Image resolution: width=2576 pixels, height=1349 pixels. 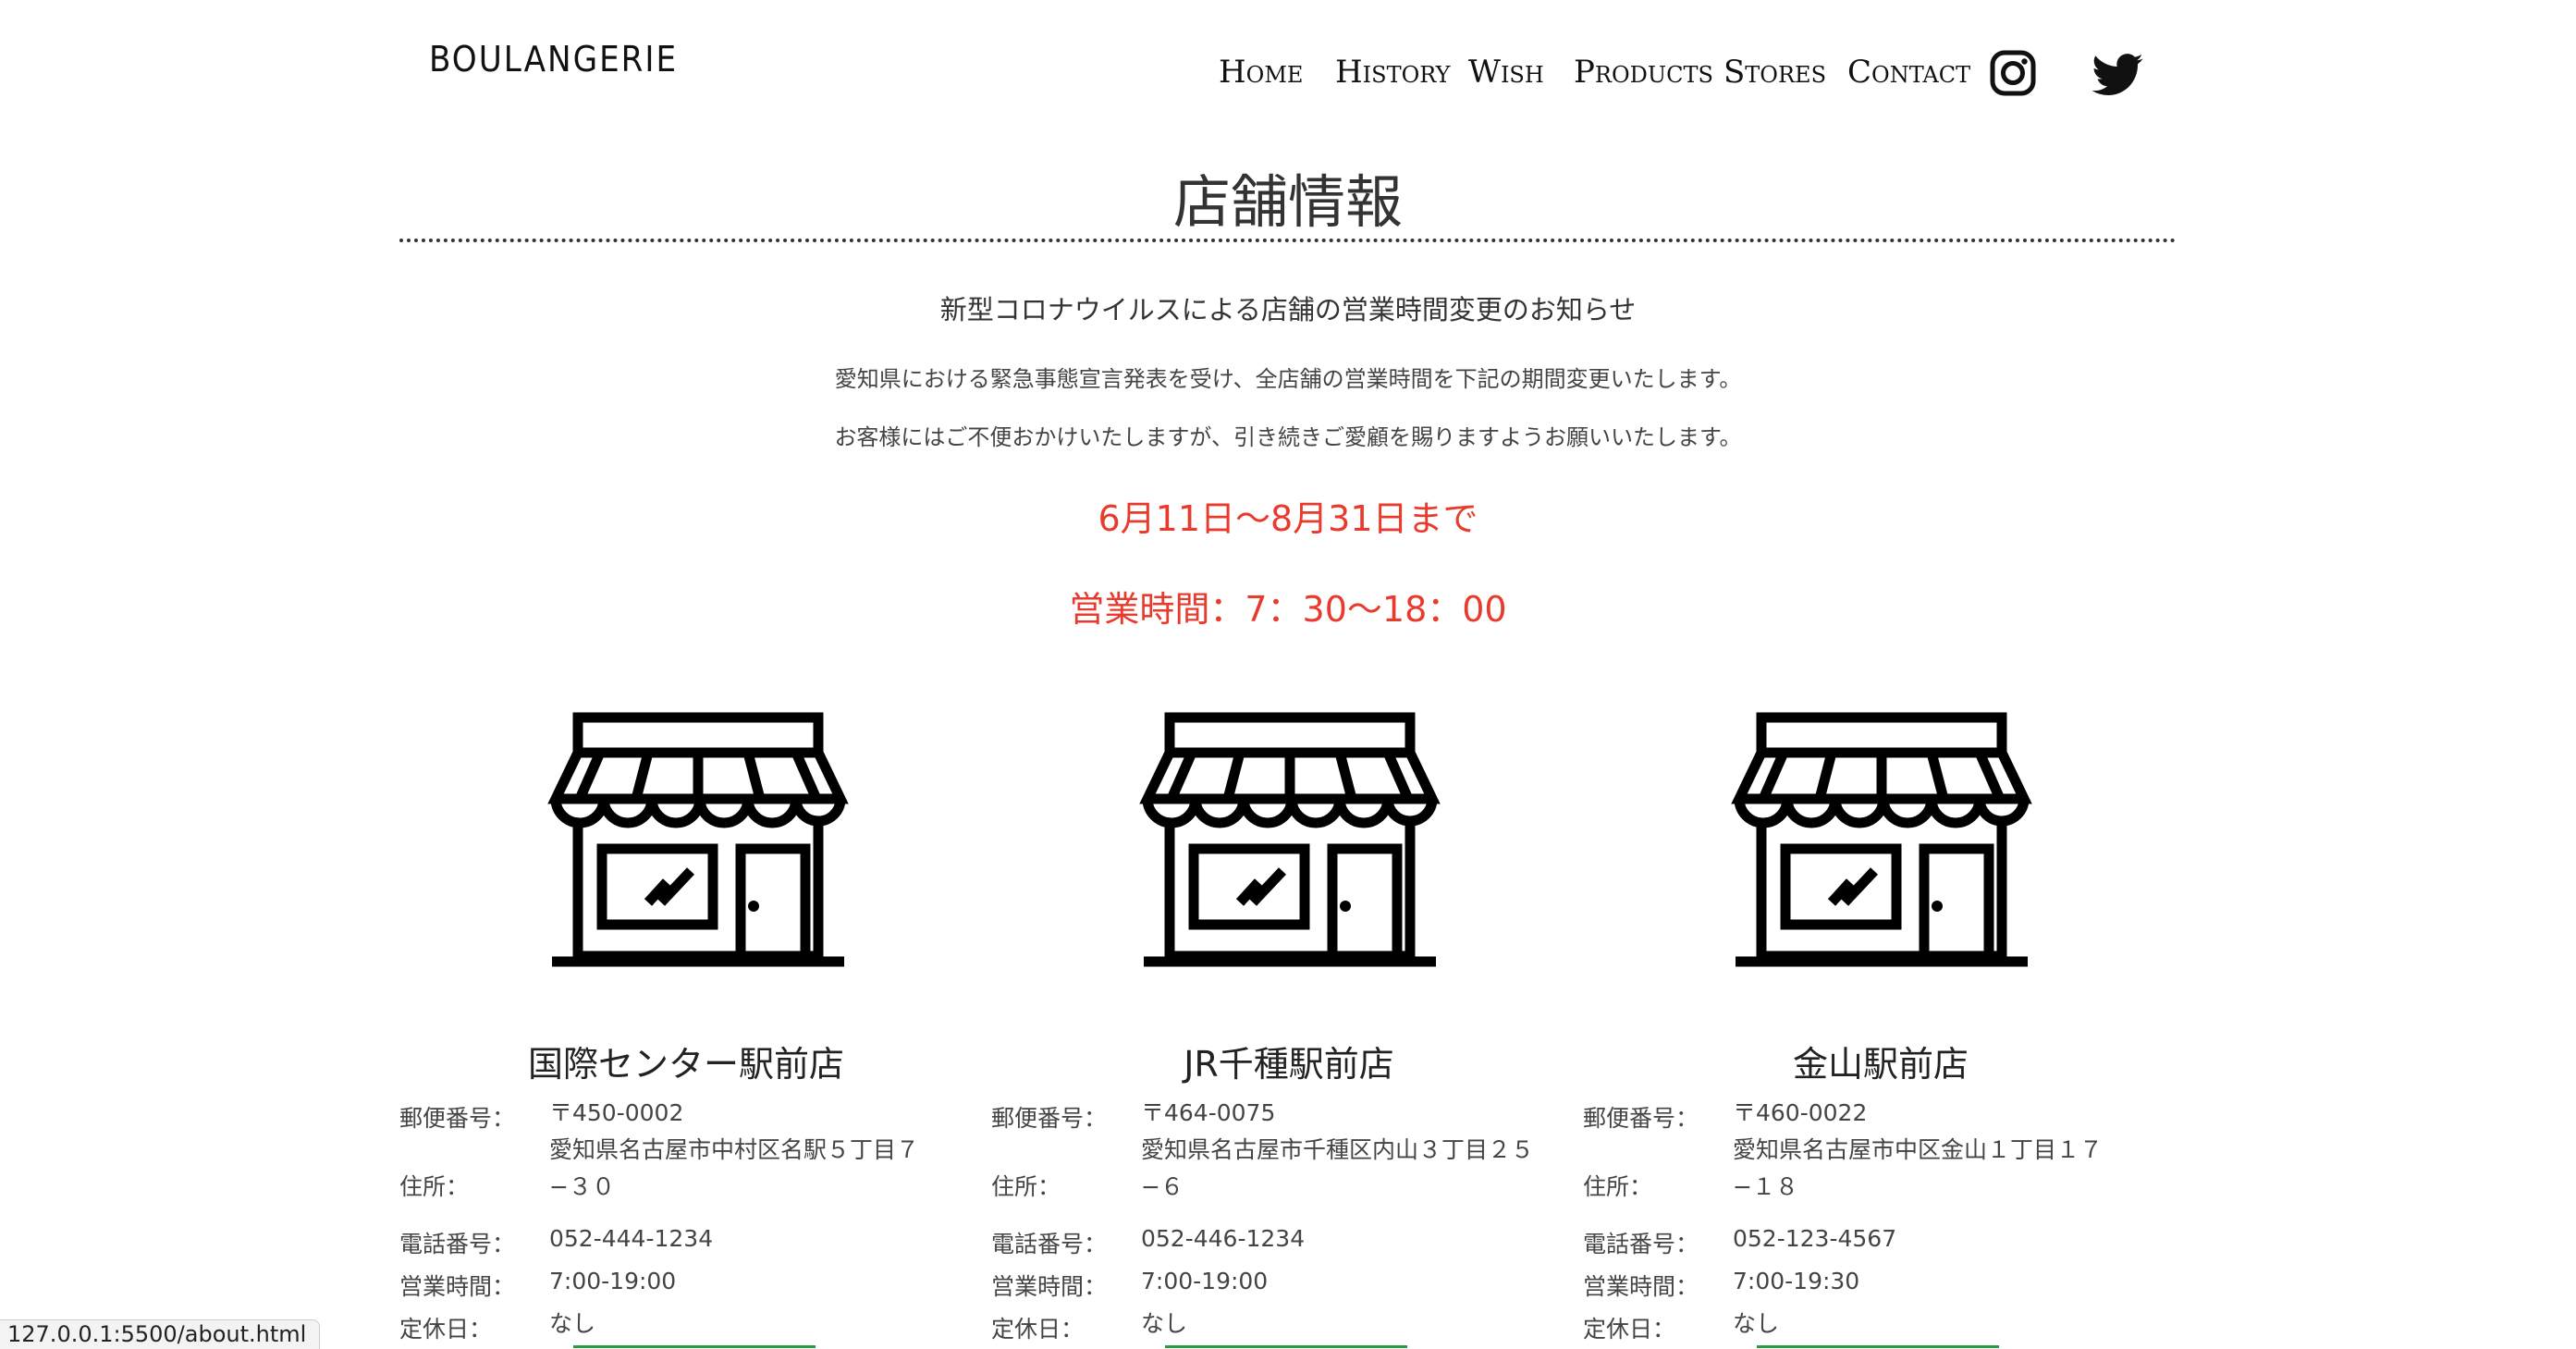 What do you see at coordinates (2013, 75) in the screenshot?
I see `instagram-icon` at bounding box center [2013, 75].